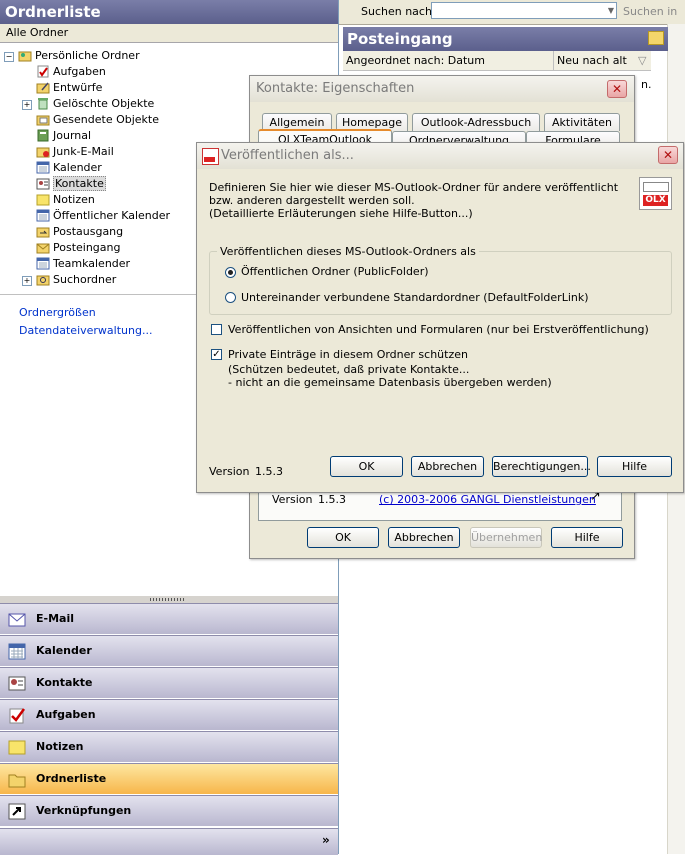  Describe the element at coordinates (169, 841) in the screenshot. I see `nav-pane-footer: »` at that location.